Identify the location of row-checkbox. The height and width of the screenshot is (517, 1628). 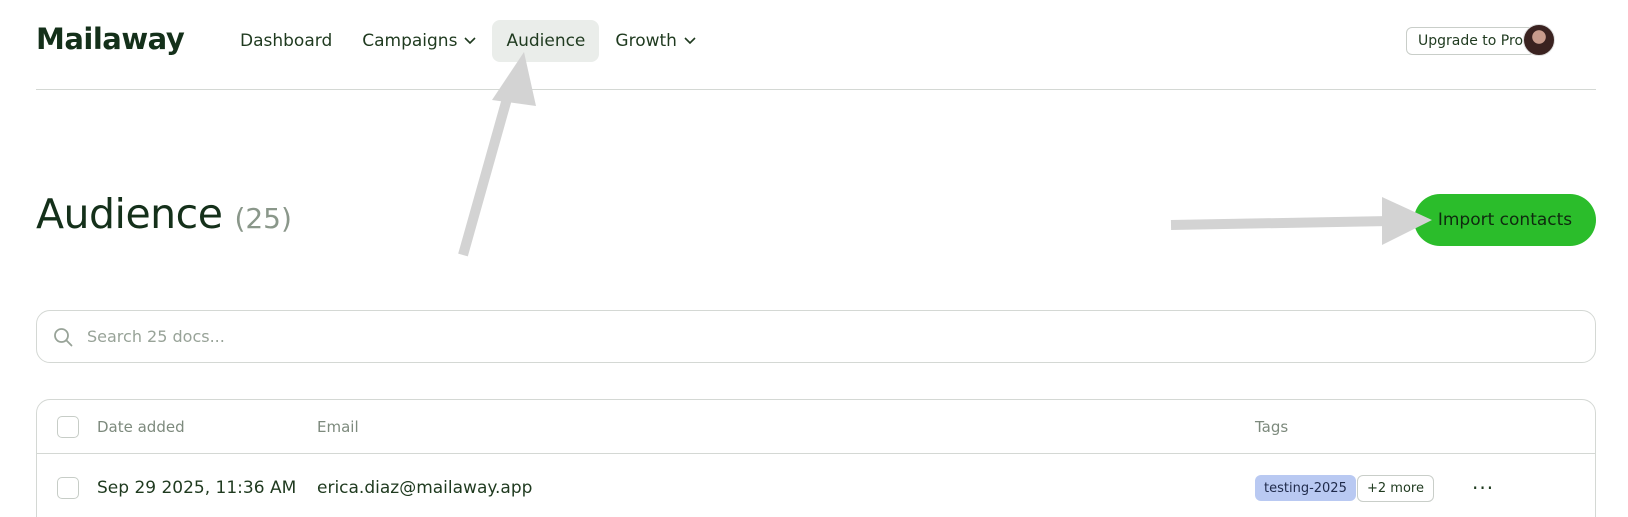
(68, 488).